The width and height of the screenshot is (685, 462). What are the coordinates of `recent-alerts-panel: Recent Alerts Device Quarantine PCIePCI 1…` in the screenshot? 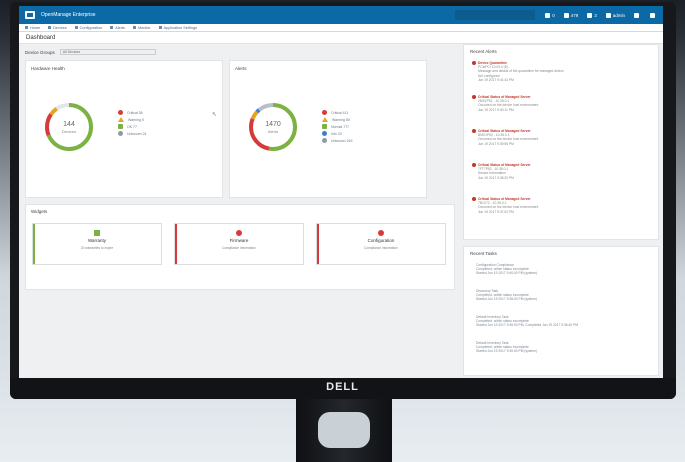 It's located at (561, 142).